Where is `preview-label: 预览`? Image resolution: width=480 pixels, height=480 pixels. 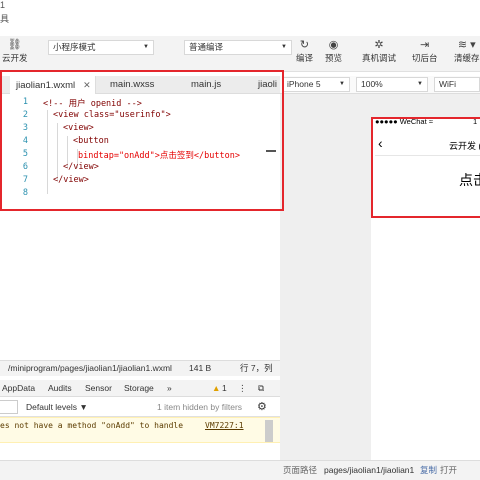
preview-label: 预览 is located at coordinates (334, 58).